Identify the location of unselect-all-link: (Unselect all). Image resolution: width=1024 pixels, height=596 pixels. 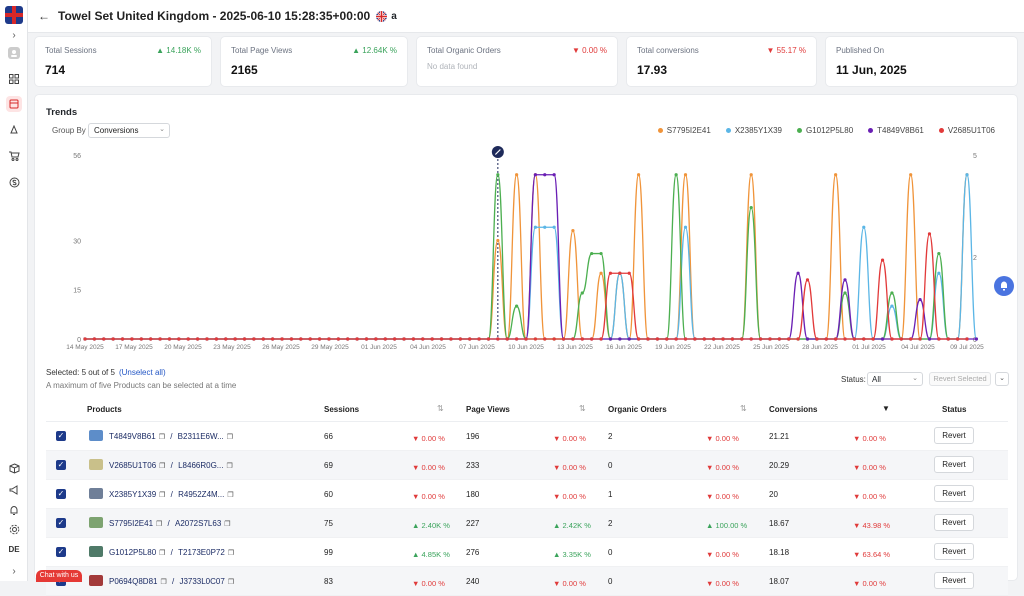
(142, 372).